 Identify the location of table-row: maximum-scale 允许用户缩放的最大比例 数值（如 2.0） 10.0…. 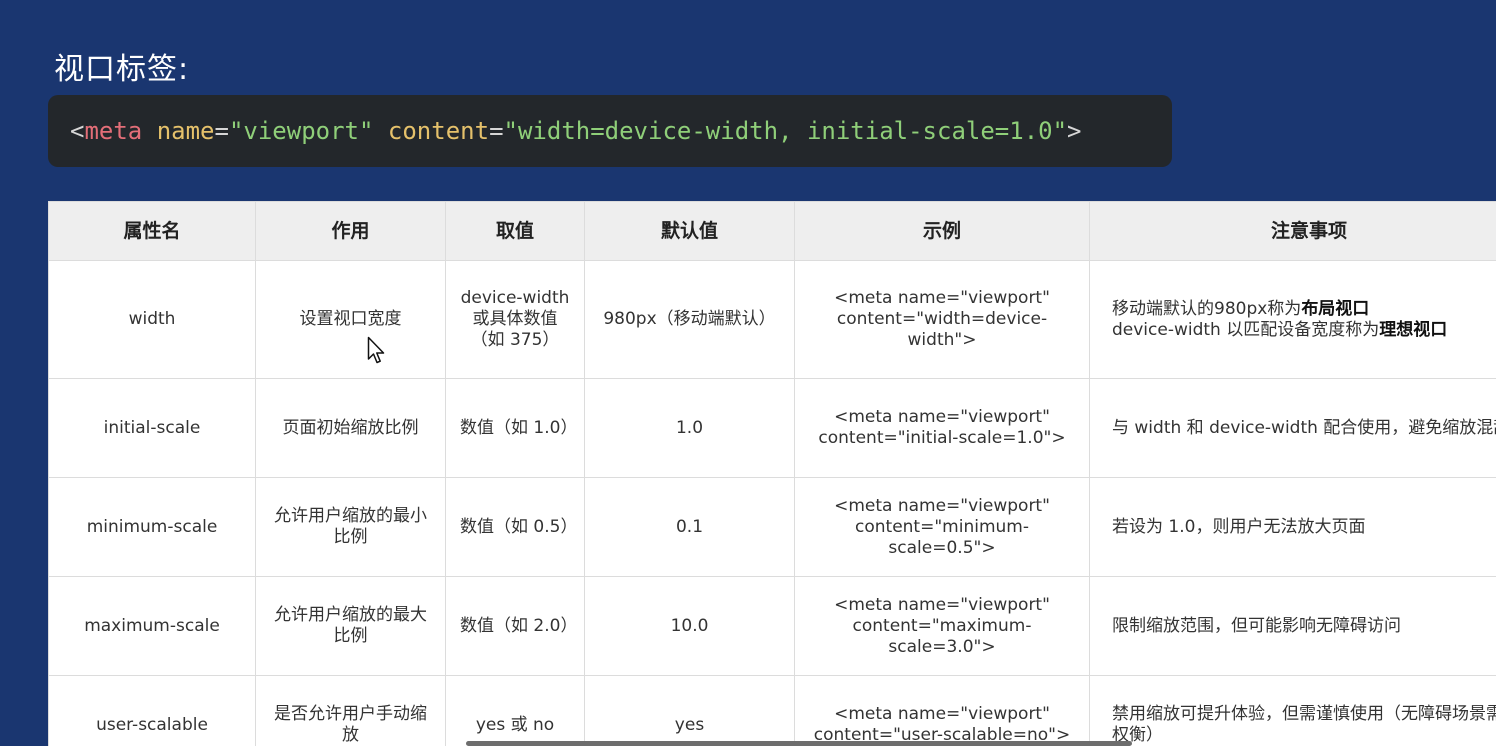
(772, 626).